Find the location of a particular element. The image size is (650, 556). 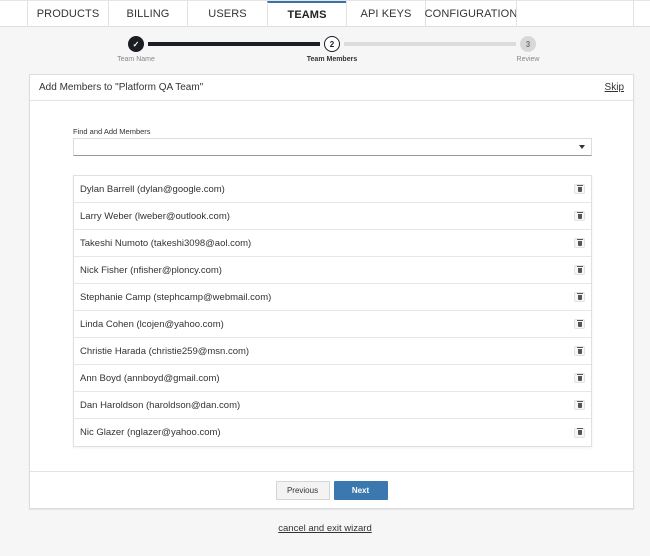

member-list-item: Dan Haroldson (haroldson@dan.com) is located at coordinates (332, 405).